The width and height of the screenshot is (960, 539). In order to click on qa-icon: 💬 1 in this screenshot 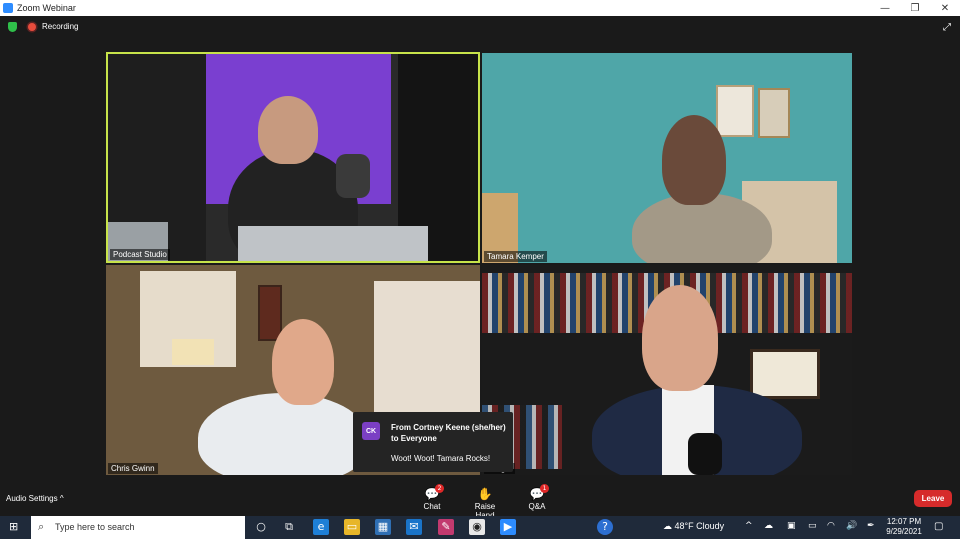, I will do `click(537, 493)`.